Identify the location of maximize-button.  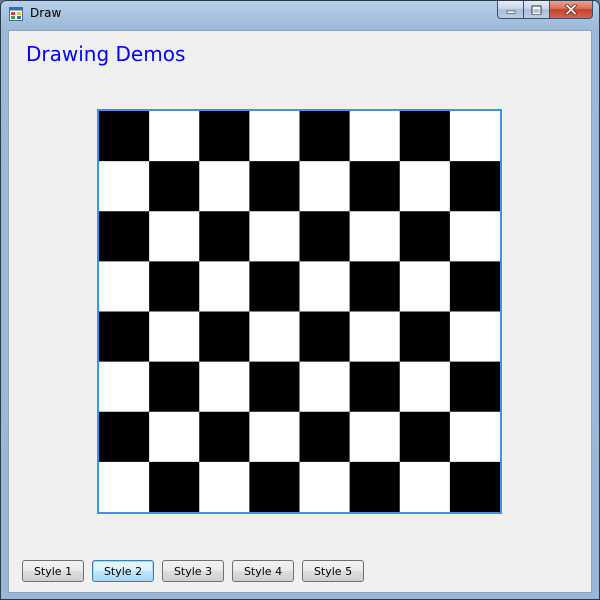
(536, 10).